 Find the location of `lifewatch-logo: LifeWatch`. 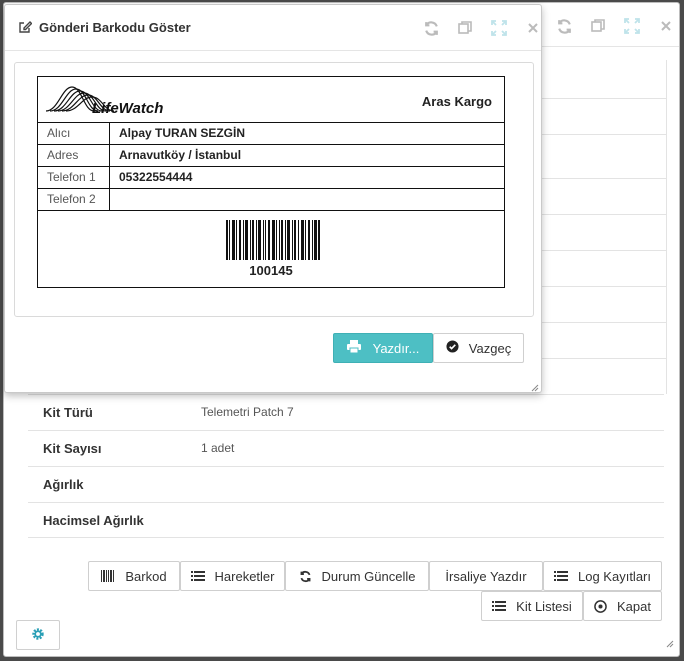

lifewatch-logo: LifeWatch is located at coordinates (104, 101).